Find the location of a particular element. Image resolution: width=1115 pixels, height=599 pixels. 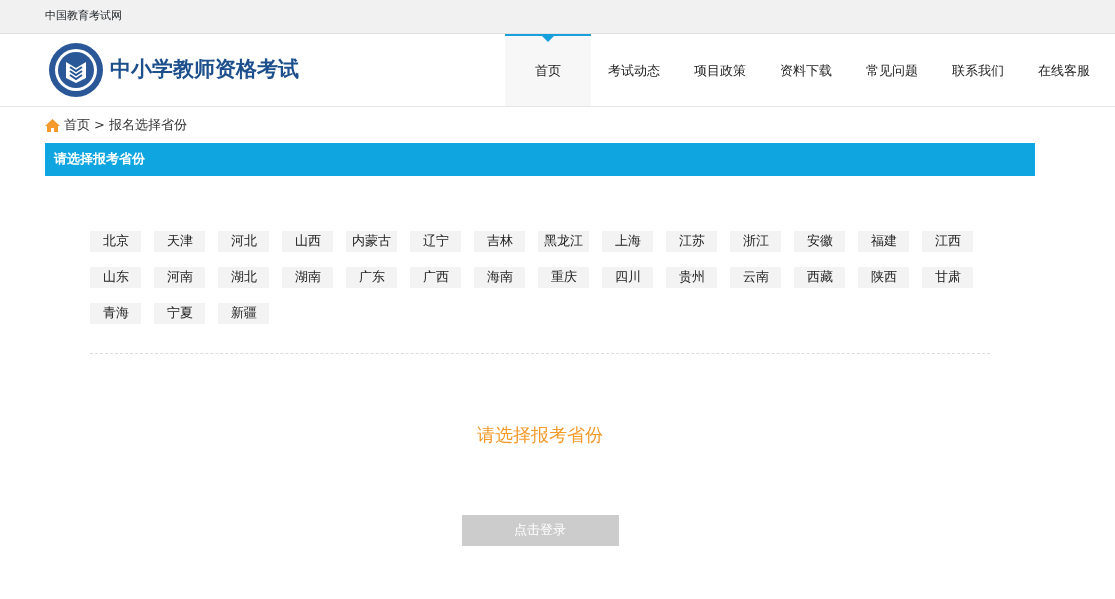

province-button: 海南 is located at coordinates (499, 277).